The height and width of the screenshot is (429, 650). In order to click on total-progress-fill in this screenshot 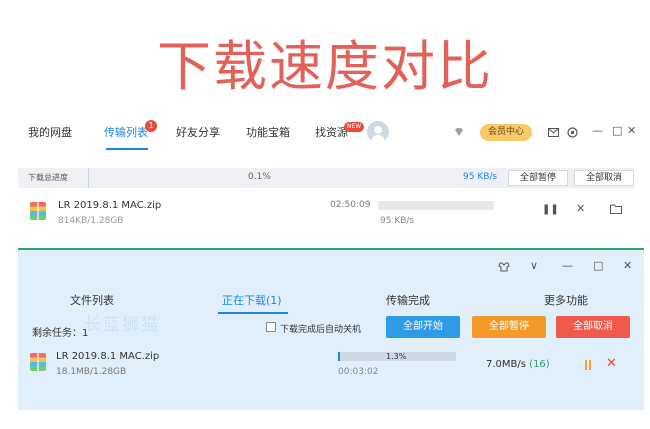, I will do `click(88, 178)`.